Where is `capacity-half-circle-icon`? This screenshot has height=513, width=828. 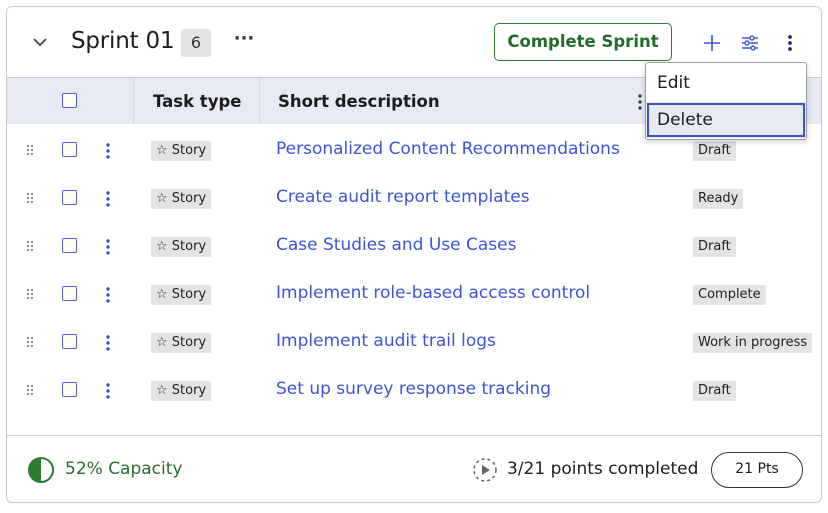
capacity-half-circle-icon is located at coordinates (41, 470).